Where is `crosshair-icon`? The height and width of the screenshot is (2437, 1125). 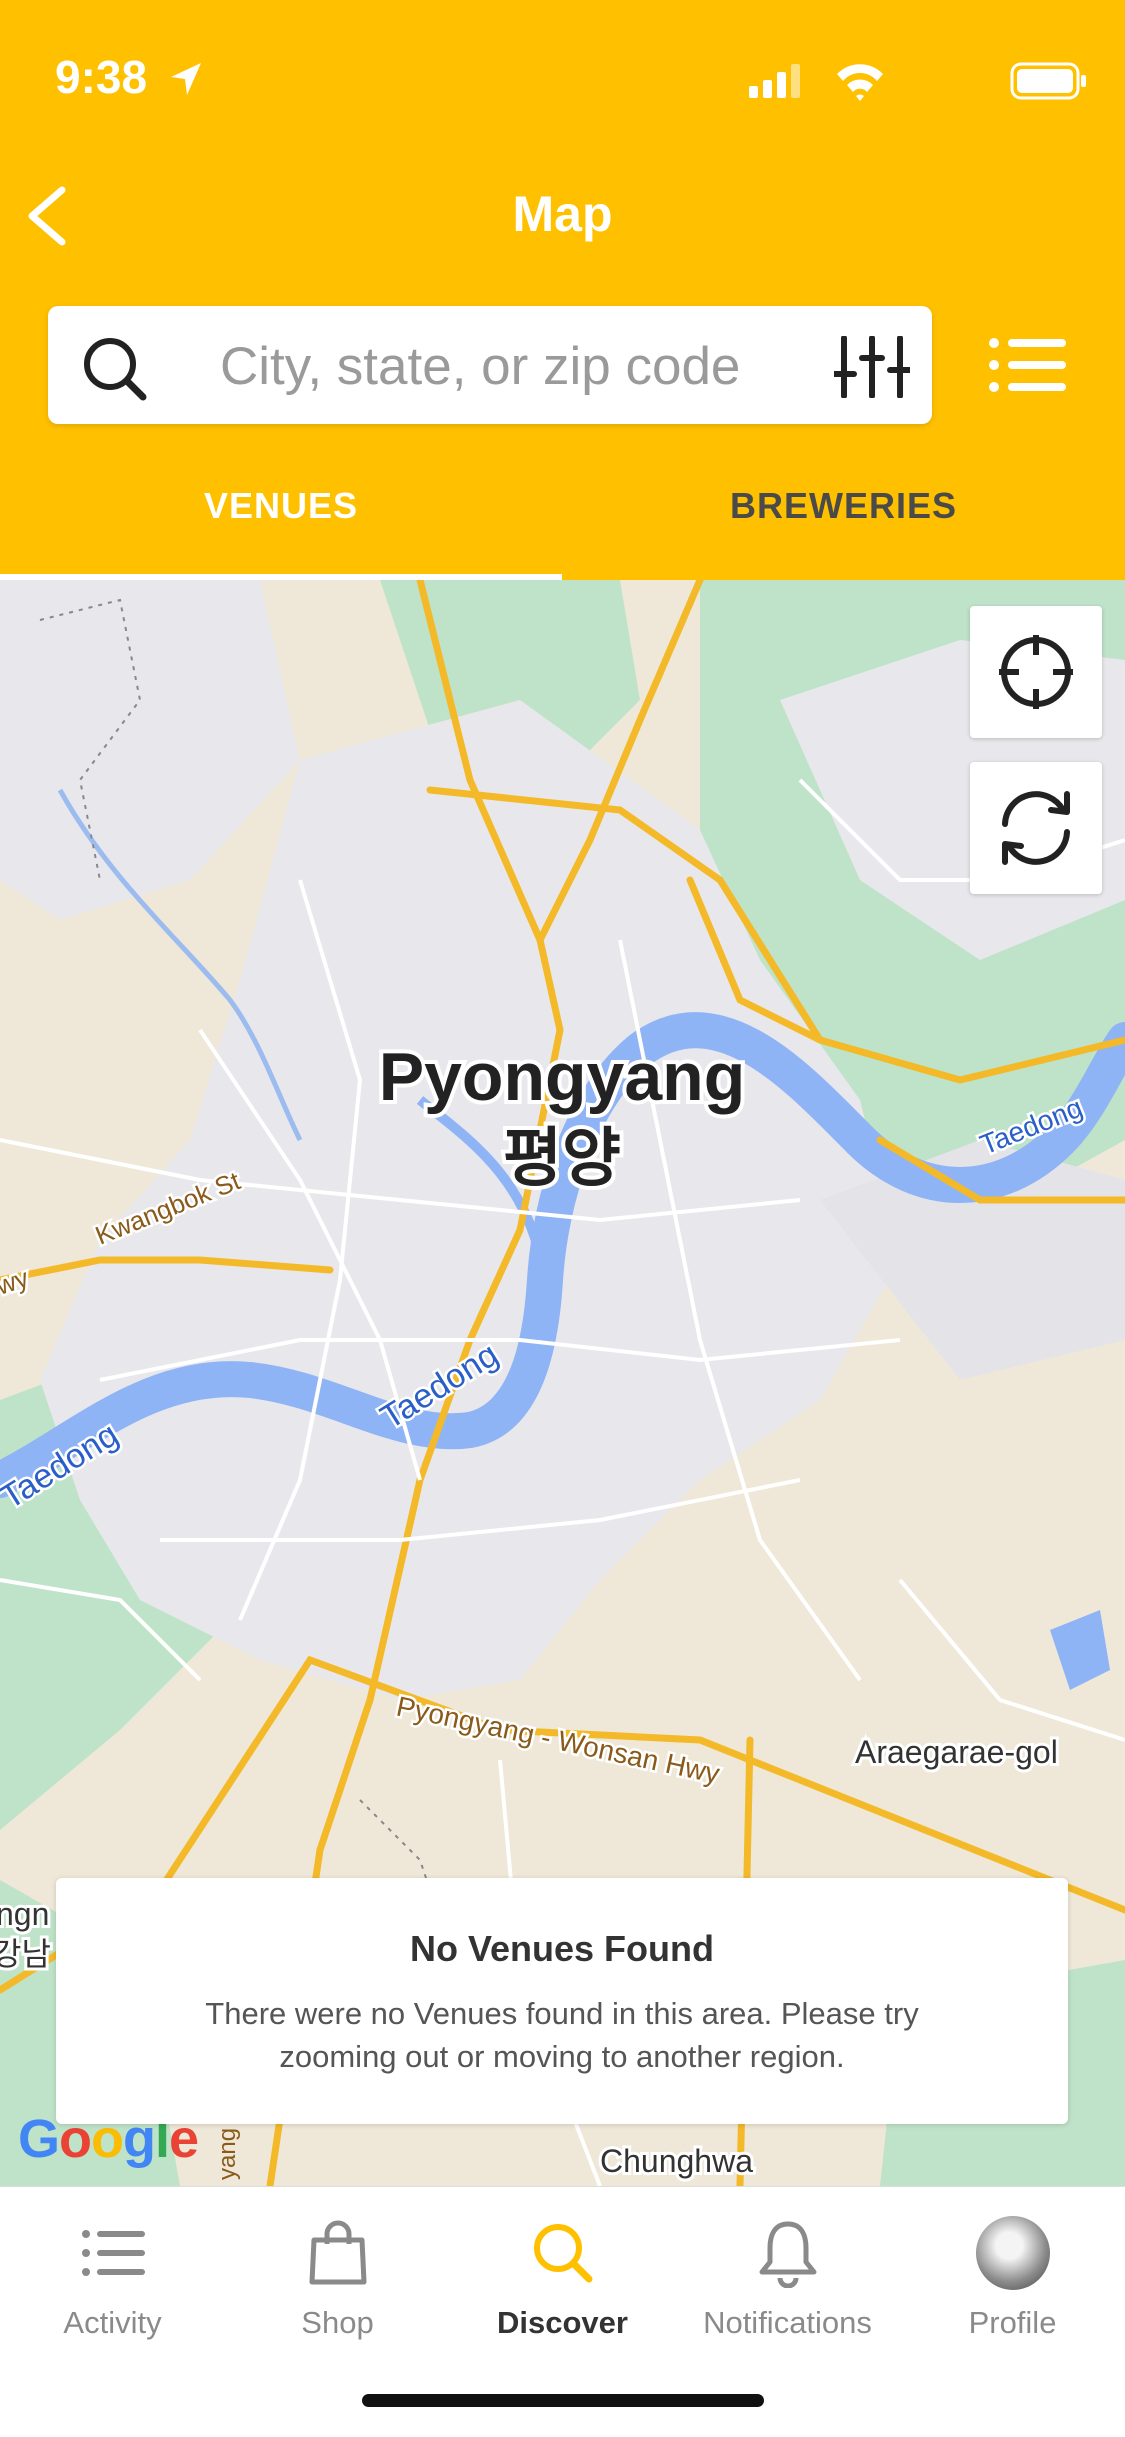 crosshair-icon is located at coordinates (1036, 672).